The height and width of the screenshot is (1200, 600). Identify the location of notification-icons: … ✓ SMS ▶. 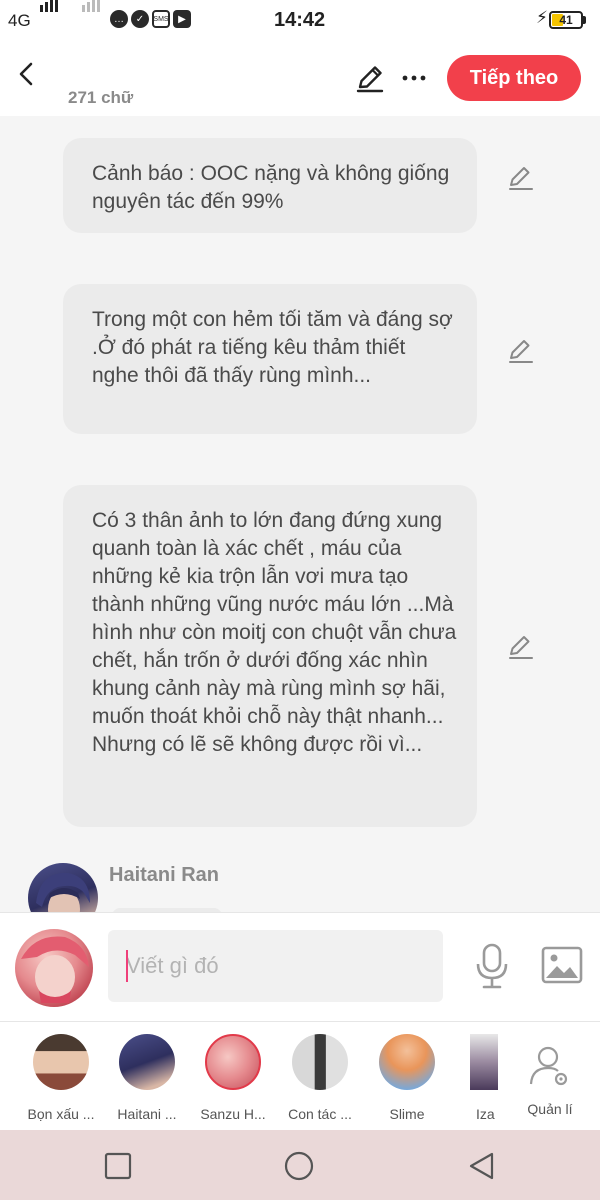
(150, 19).